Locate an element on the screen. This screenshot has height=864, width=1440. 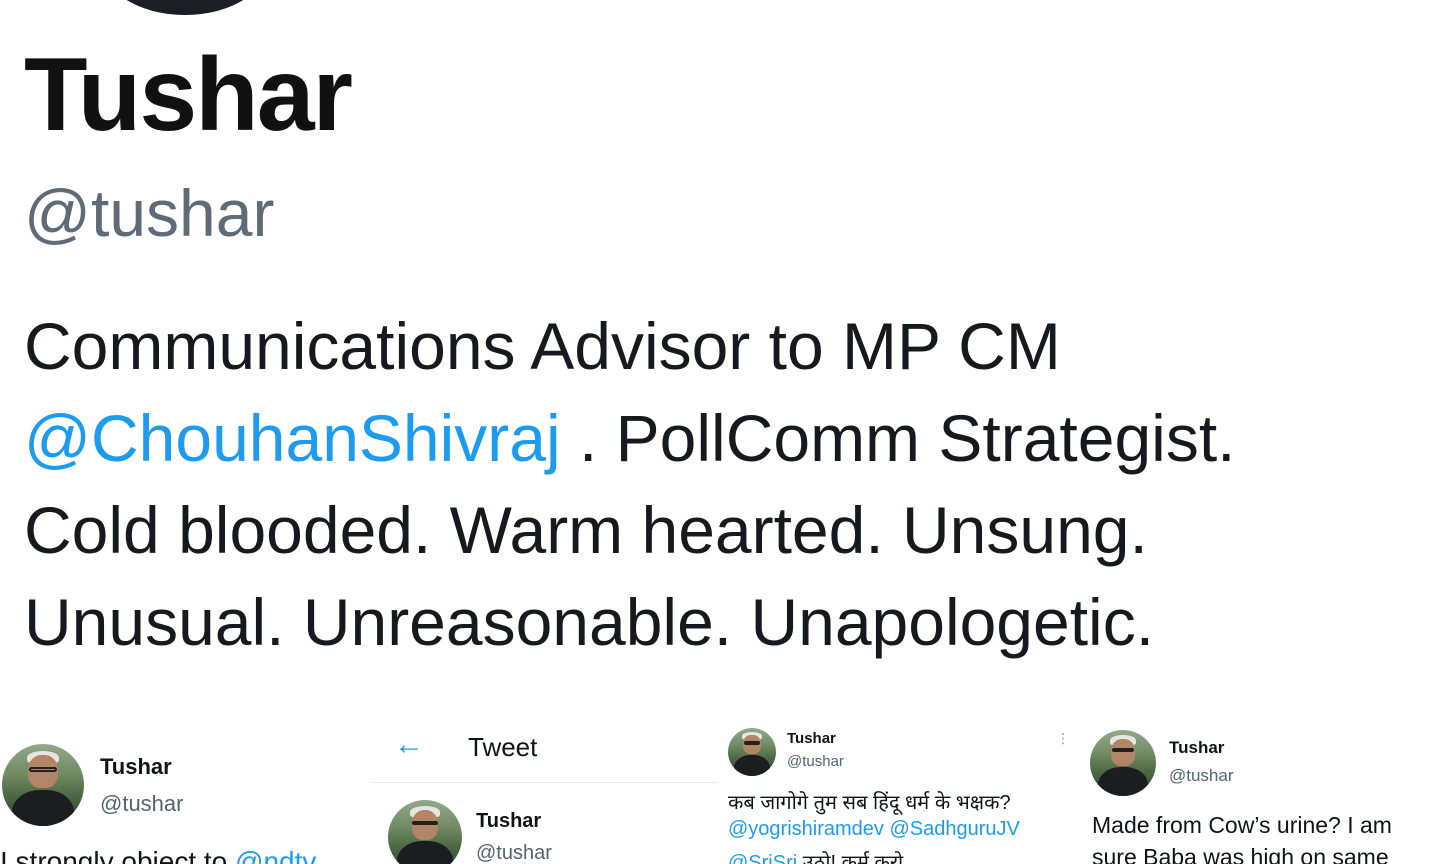
tweet-text-line-1: Made from Cow’s urine? I am is located at coordinates (1242, 825).